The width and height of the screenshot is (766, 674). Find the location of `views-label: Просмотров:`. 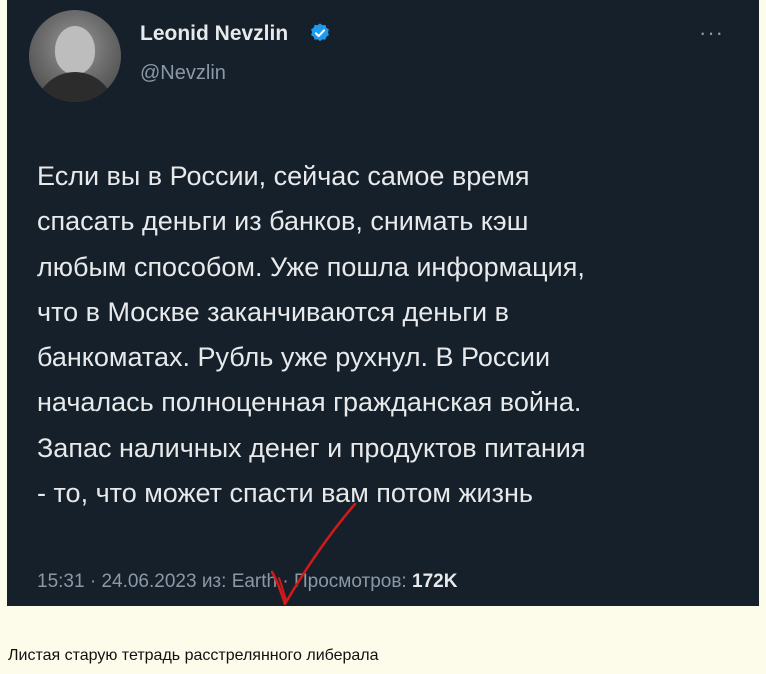

views-label: Просмотров: is located at coordinates (353, 581).